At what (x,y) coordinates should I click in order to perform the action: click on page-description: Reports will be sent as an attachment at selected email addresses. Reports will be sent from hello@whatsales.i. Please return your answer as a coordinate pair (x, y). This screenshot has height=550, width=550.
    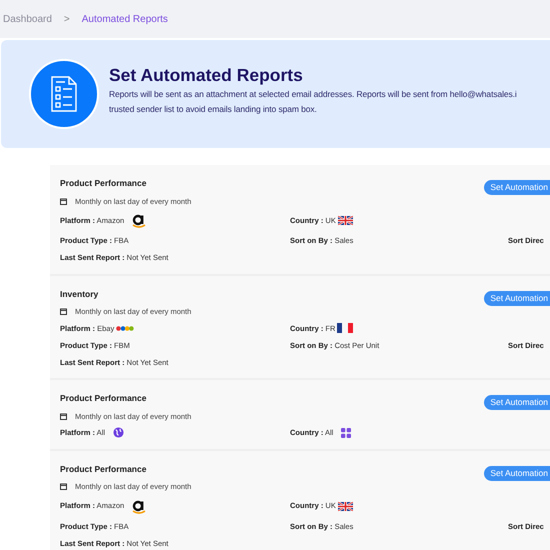
    Looking at the image, I should click on (313, 94).